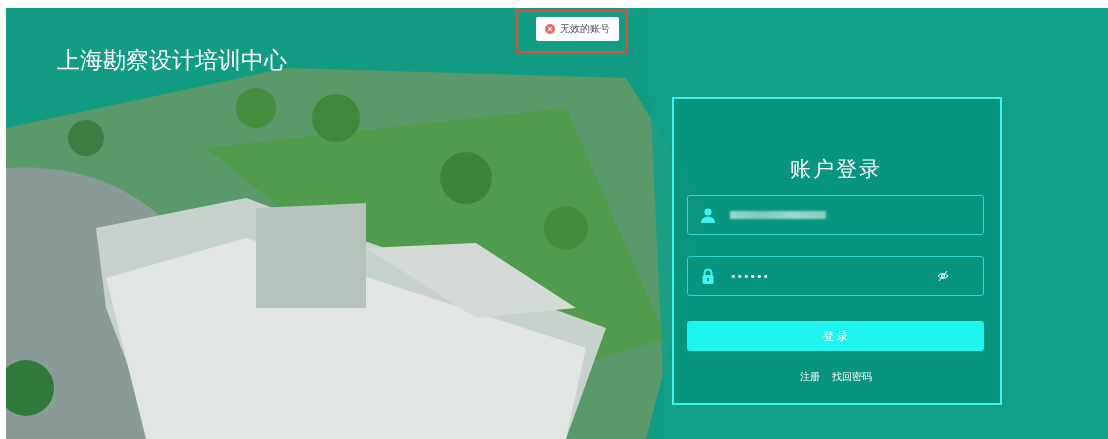  What do you see at coordinates (550, 29) in the screenshot?
I see `error-icon` at bounding box center [550, 29].